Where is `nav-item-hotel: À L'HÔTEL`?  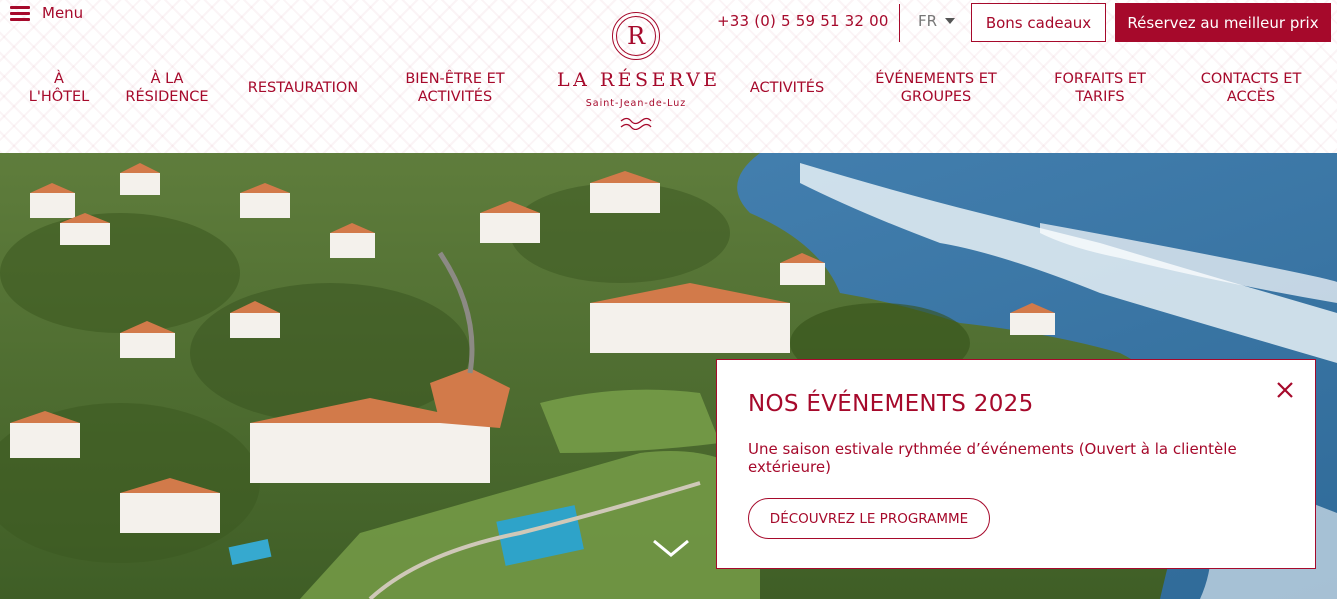
nav-item-hotel: À L'HÔTEL is located at coordinates (59, 88).